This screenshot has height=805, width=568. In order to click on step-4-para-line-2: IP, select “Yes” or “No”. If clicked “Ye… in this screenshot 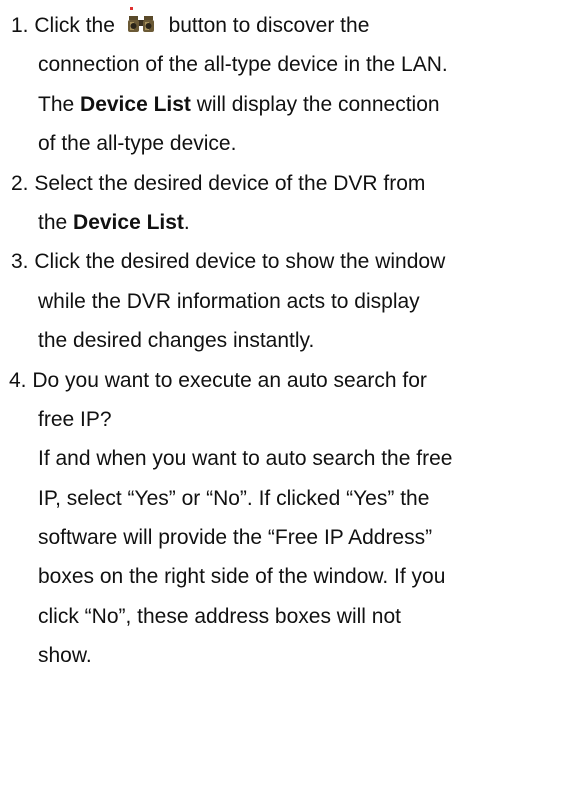, I will do `click(234, 498)`.